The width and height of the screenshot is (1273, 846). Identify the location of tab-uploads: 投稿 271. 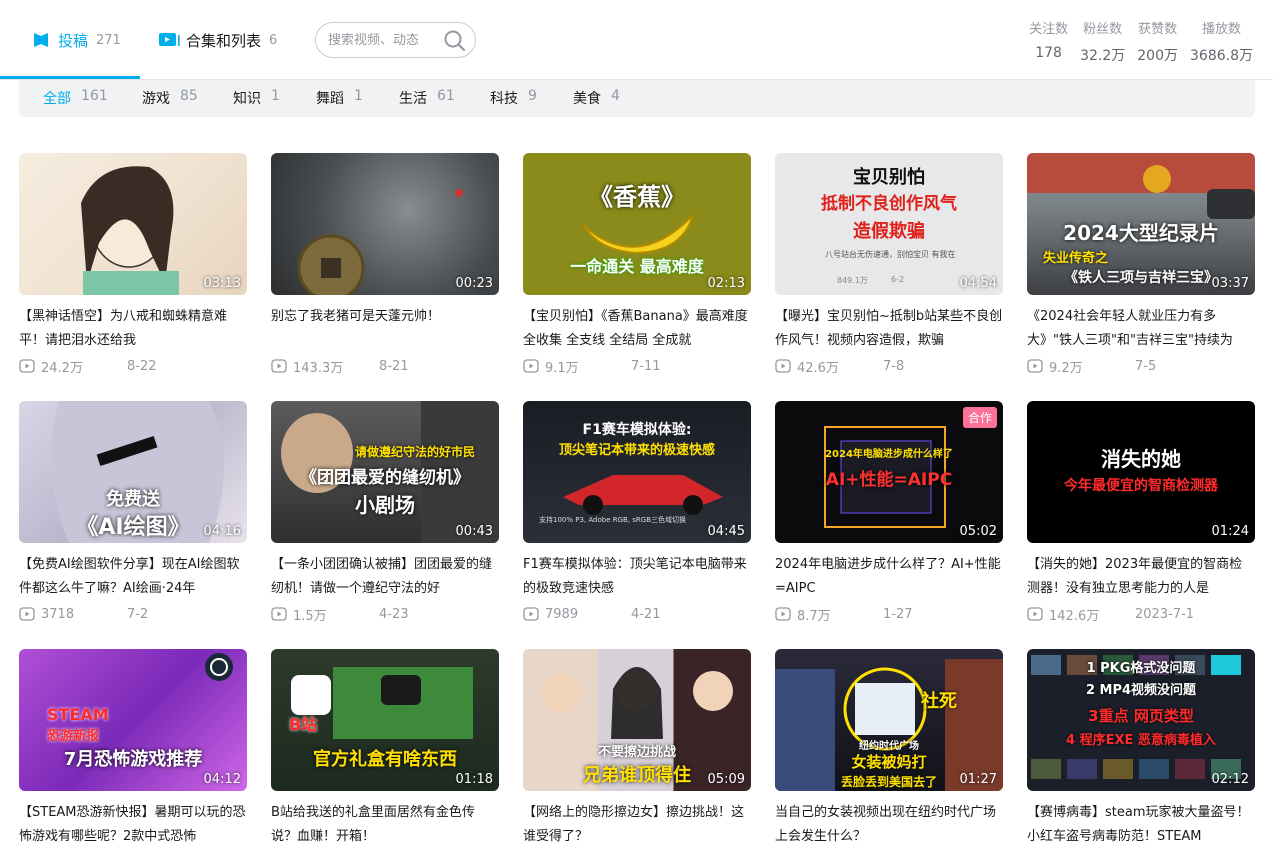
(75, 40).